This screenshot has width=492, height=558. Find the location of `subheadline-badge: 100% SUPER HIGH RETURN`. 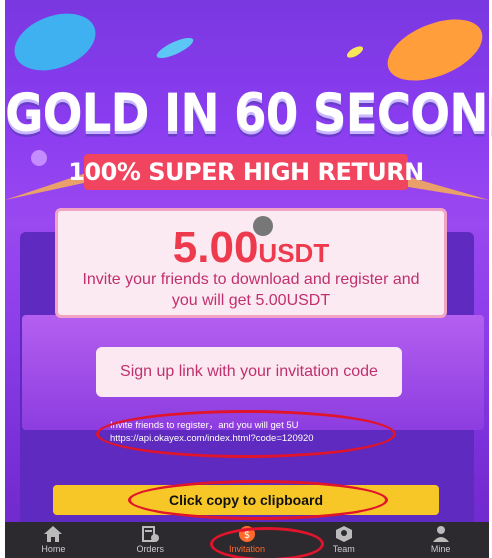

subheadline-badge: 100% SUPER HIGH RETURN is located at coordinates (246, 172).